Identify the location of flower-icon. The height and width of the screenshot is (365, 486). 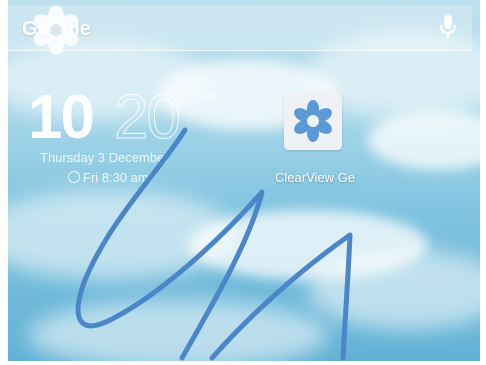
(313, 121).